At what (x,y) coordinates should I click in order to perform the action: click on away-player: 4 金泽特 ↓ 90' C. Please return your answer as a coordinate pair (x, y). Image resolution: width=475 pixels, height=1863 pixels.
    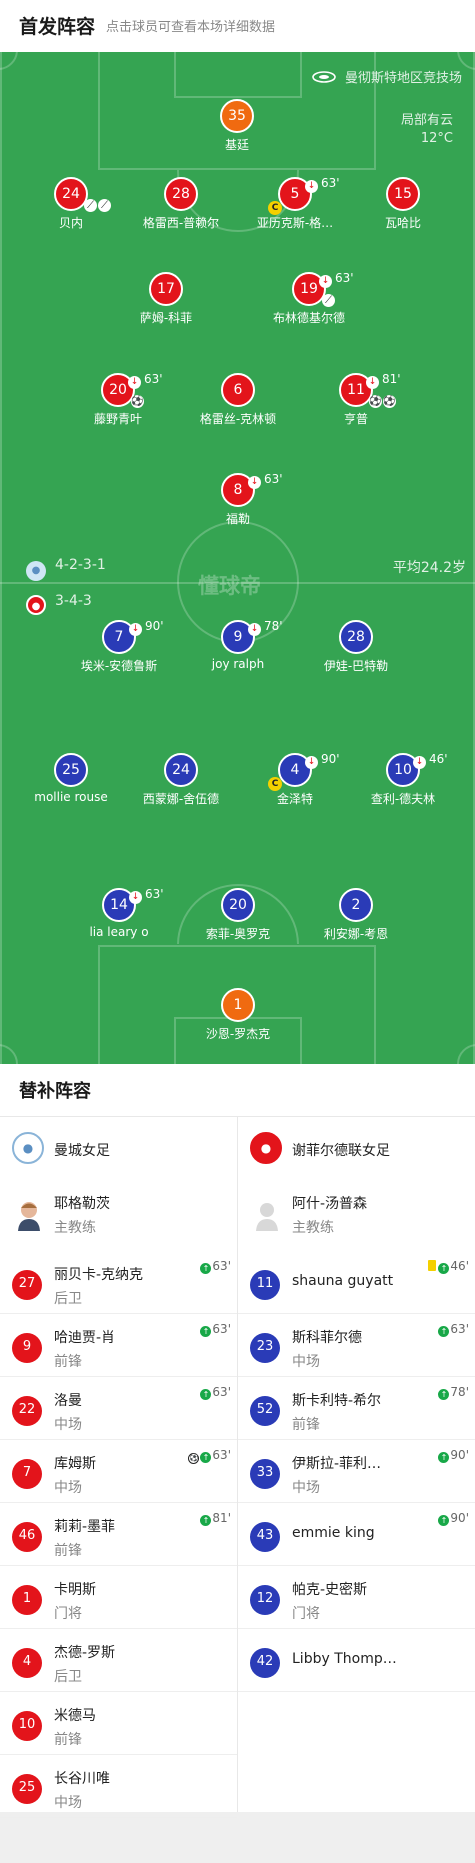
    Looking at the image, I should click on (295, 779).